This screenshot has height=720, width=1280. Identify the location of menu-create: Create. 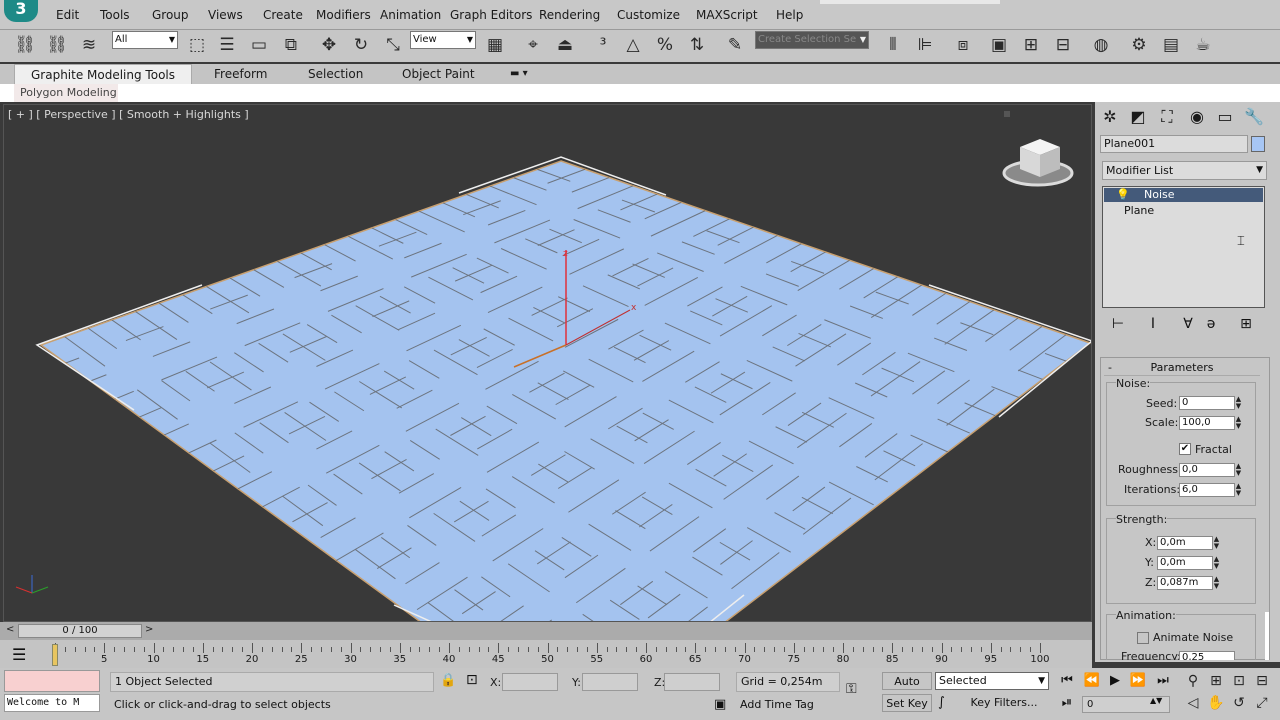
(283, 15).